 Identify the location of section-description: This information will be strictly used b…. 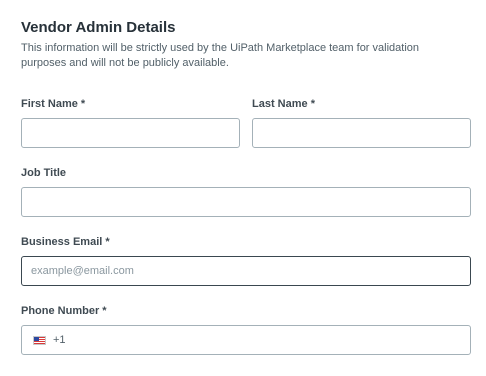
(220, 55).